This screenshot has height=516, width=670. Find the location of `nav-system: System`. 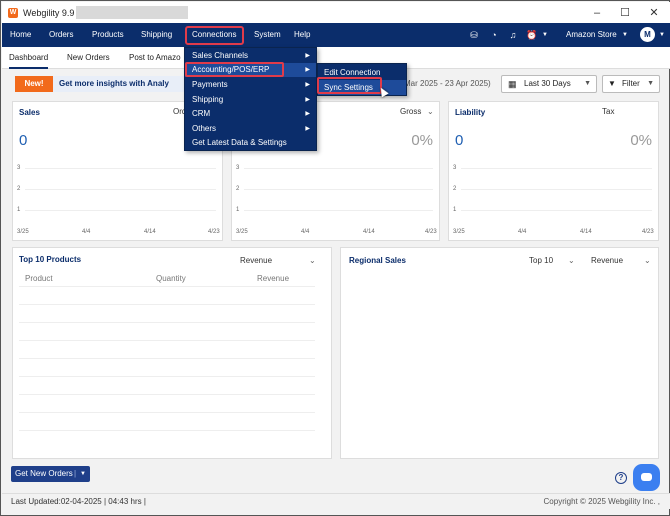

nav-system: System is located at coordinates (267, 35).